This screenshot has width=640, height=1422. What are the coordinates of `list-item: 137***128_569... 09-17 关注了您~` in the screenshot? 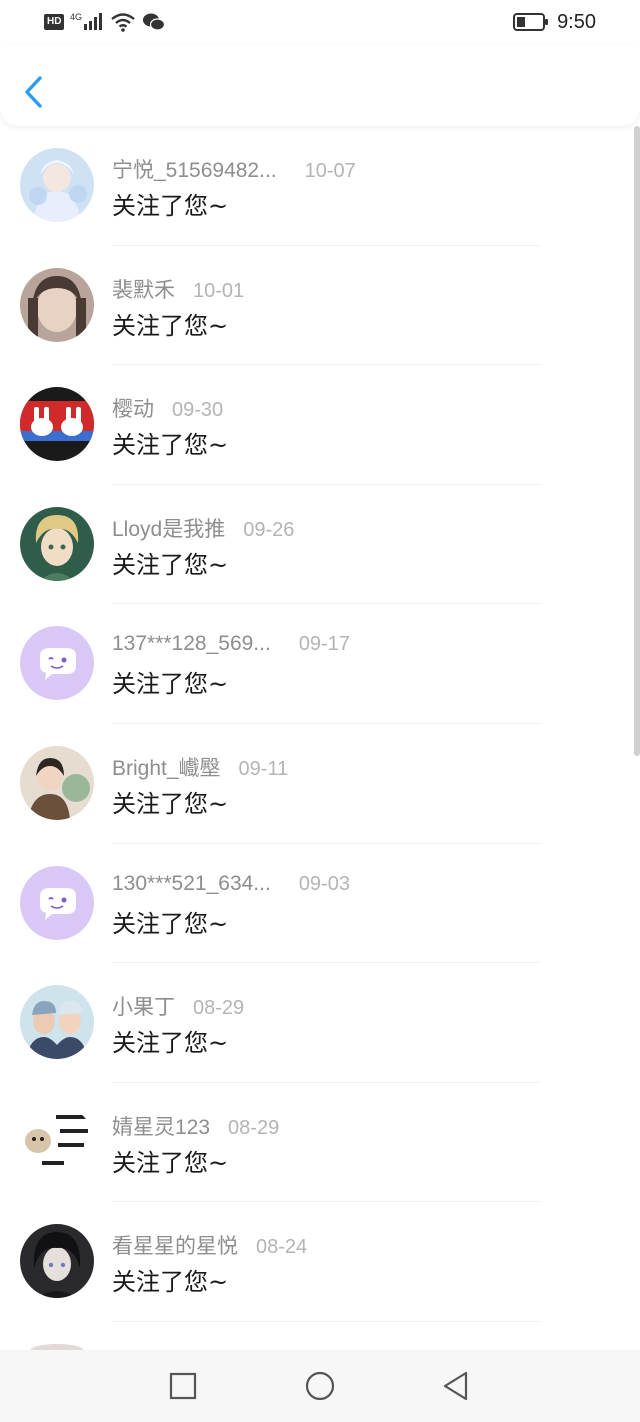 It's located at (320, 664).